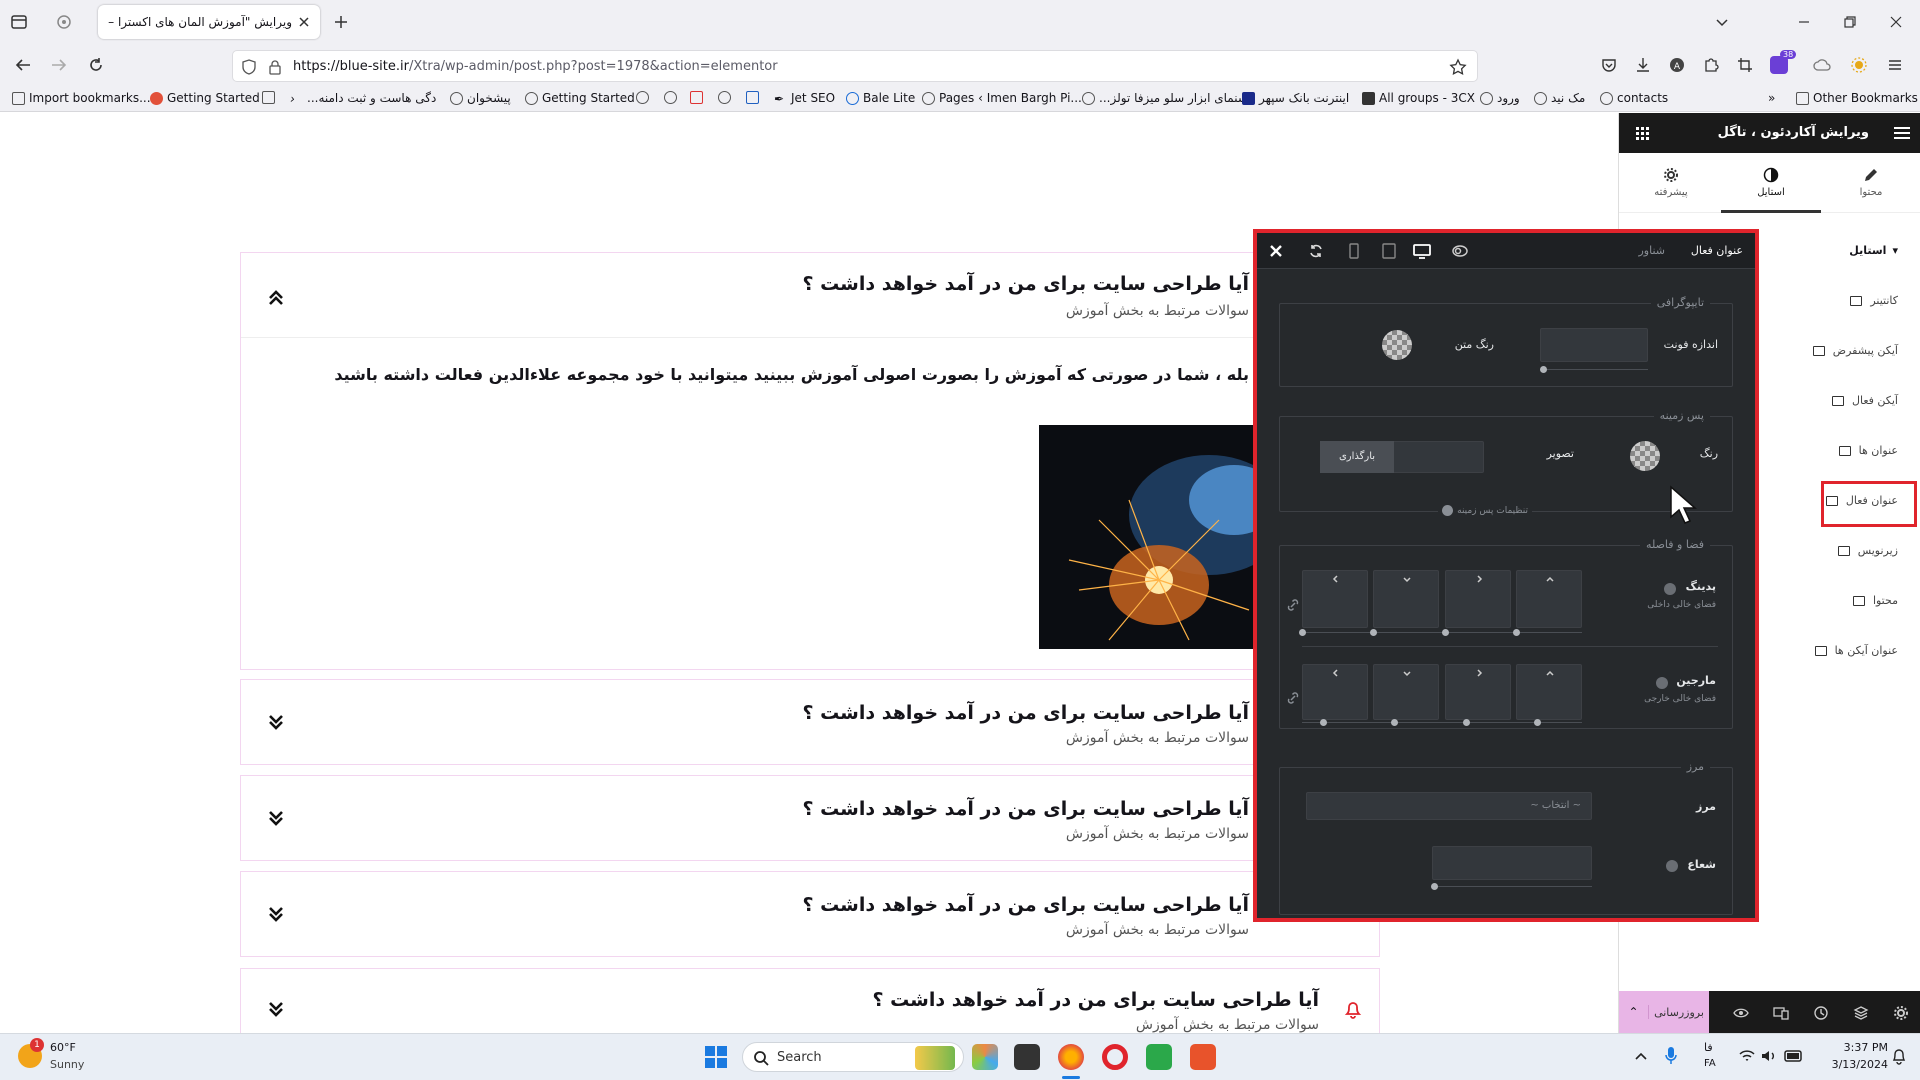 This screenshot has height=1080, width=1920. Describe the element at coordinates (1071, 1057) in the screenshot. I see `firefox-icon` at that location.